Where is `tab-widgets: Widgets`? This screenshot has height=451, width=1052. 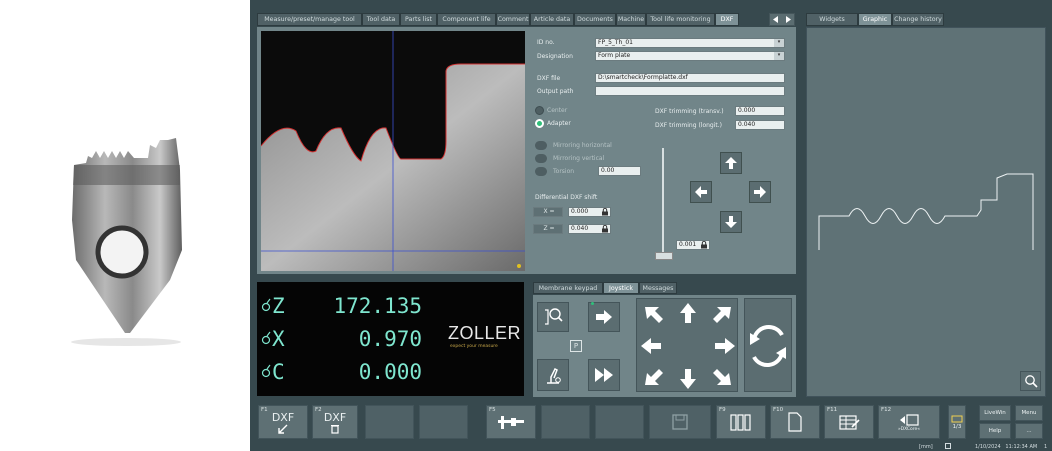 tab-widgets: Widgets is located at coordinates (832, 19).